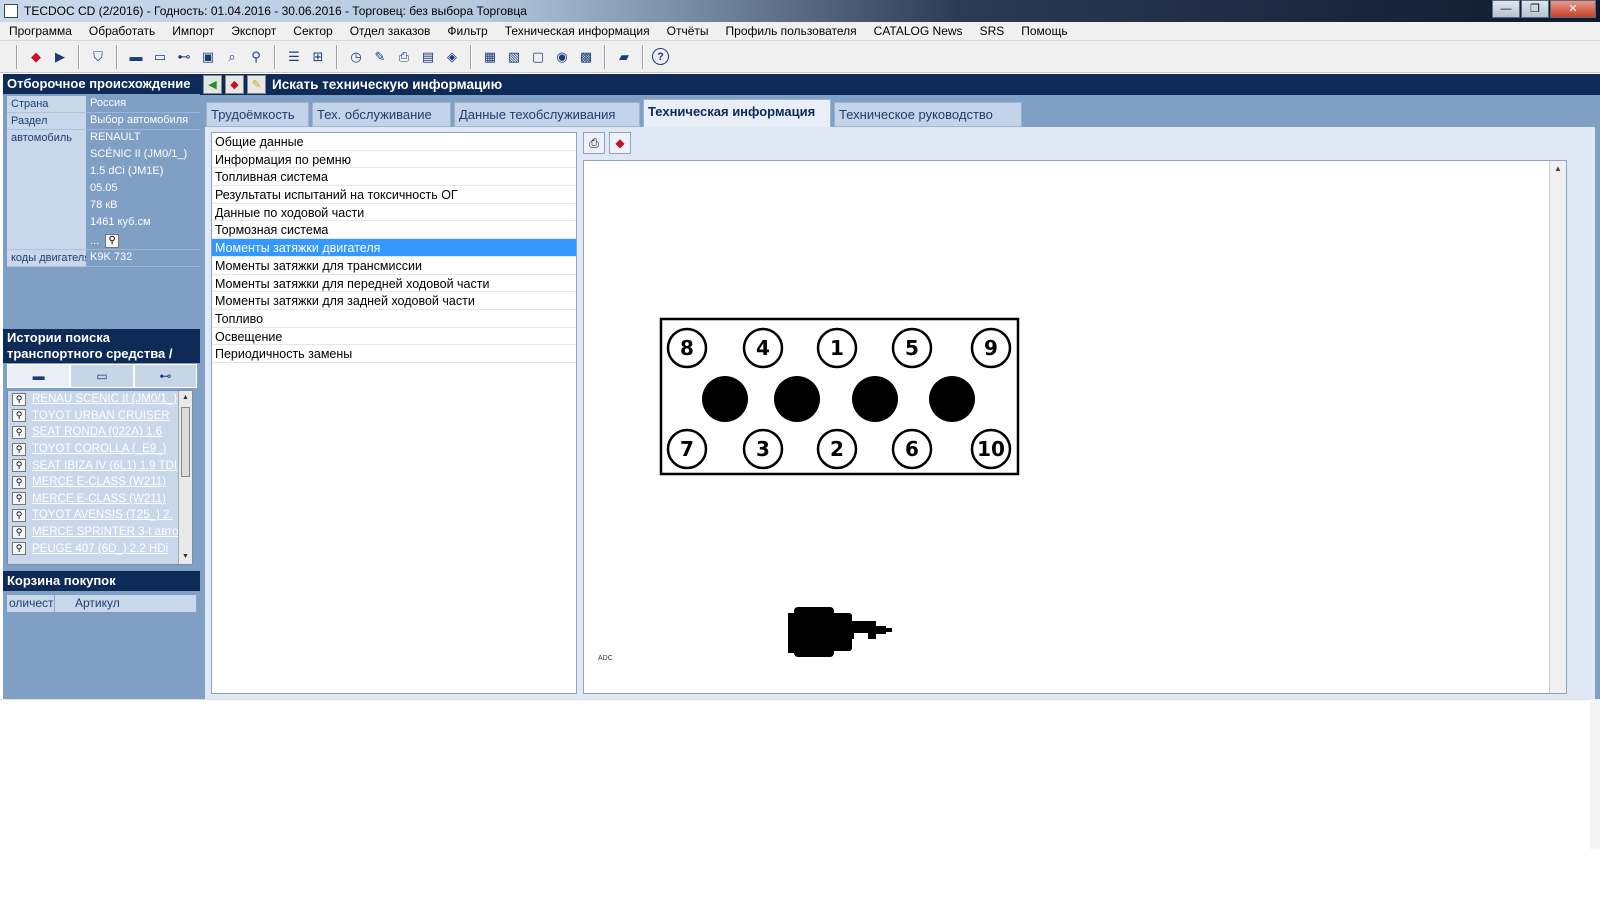 The height and width of the screenshot is (900, 1600). I want to click on truck-icon: ▣, so click(208, 57).